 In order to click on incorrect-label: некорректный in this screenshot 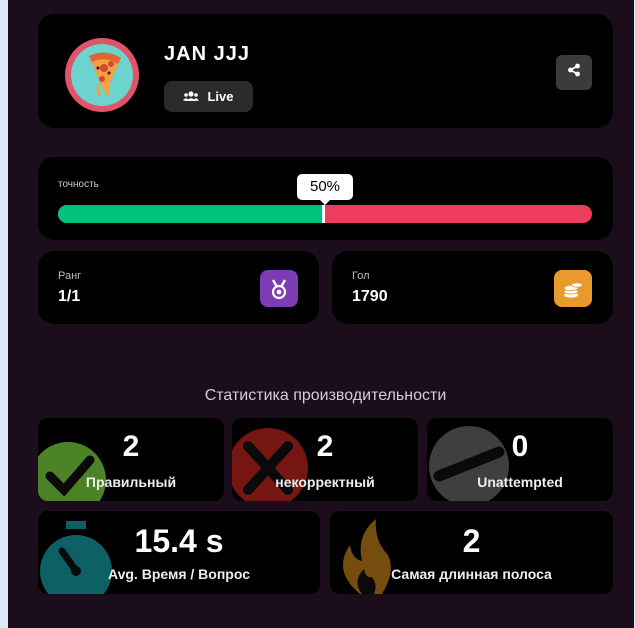, I will do `click(325, 482)`.